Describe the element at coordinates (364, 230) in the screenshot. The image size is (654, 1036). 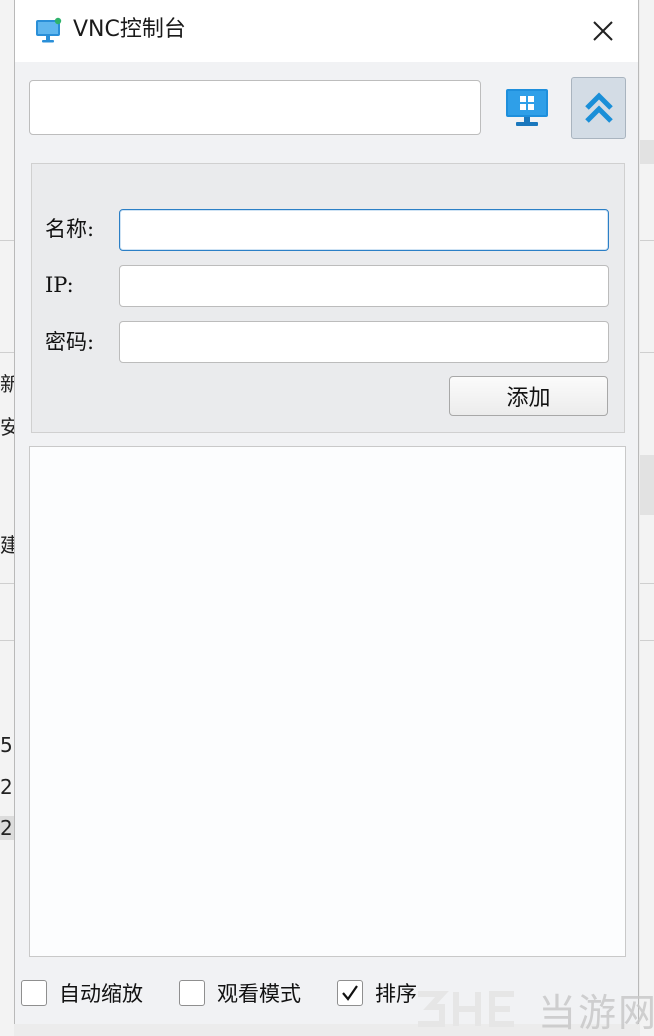
I see `name-field` at that location.